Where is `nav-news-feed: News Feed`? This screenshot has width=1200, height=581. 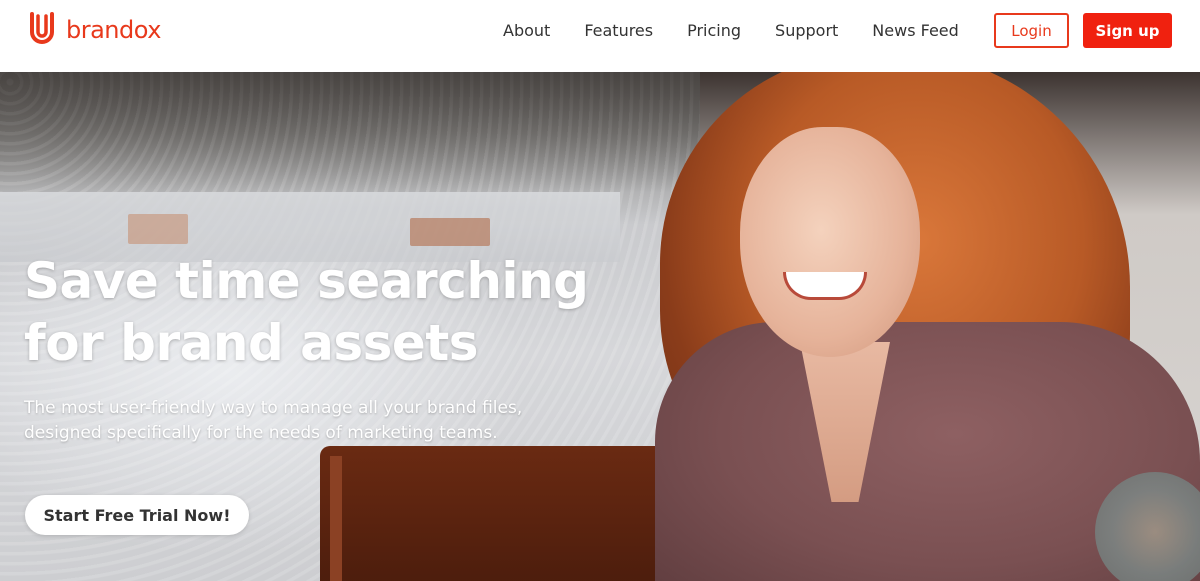 nav-news-feed: News Feed is located at coordinates (915, 31).